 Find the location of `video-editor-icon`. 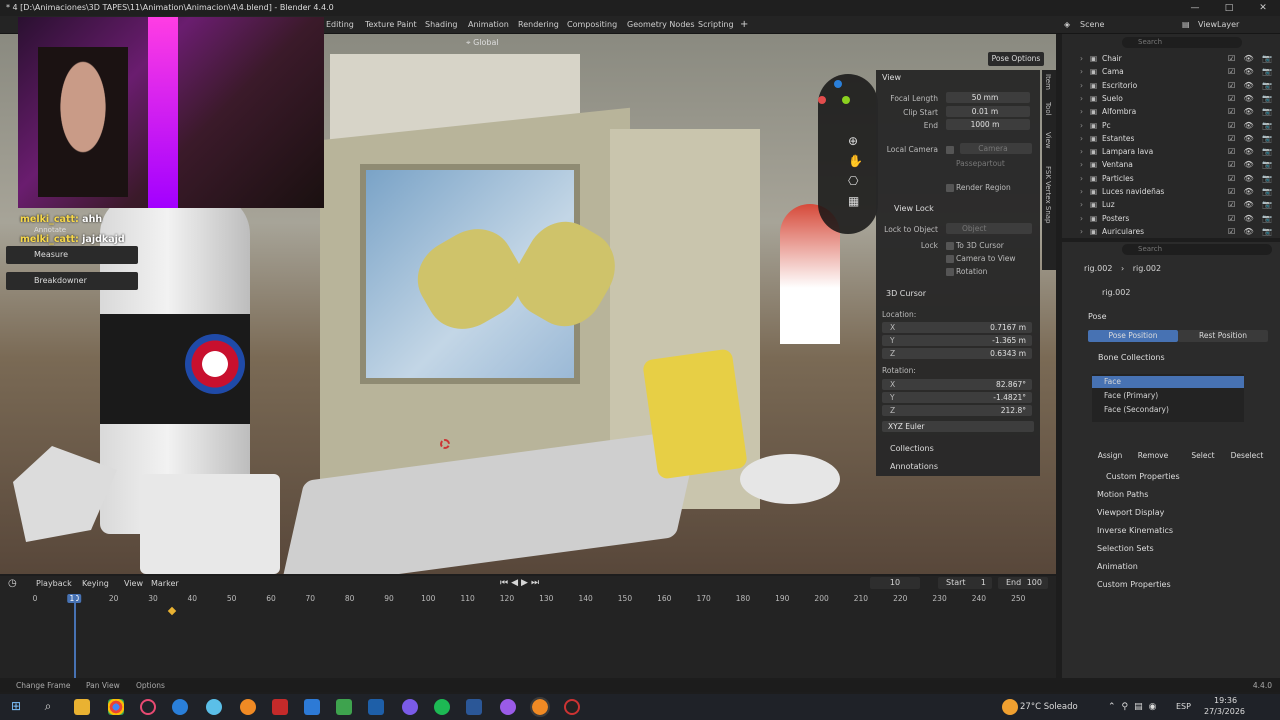

video-editor-icon is located at coordinates (280, 707).